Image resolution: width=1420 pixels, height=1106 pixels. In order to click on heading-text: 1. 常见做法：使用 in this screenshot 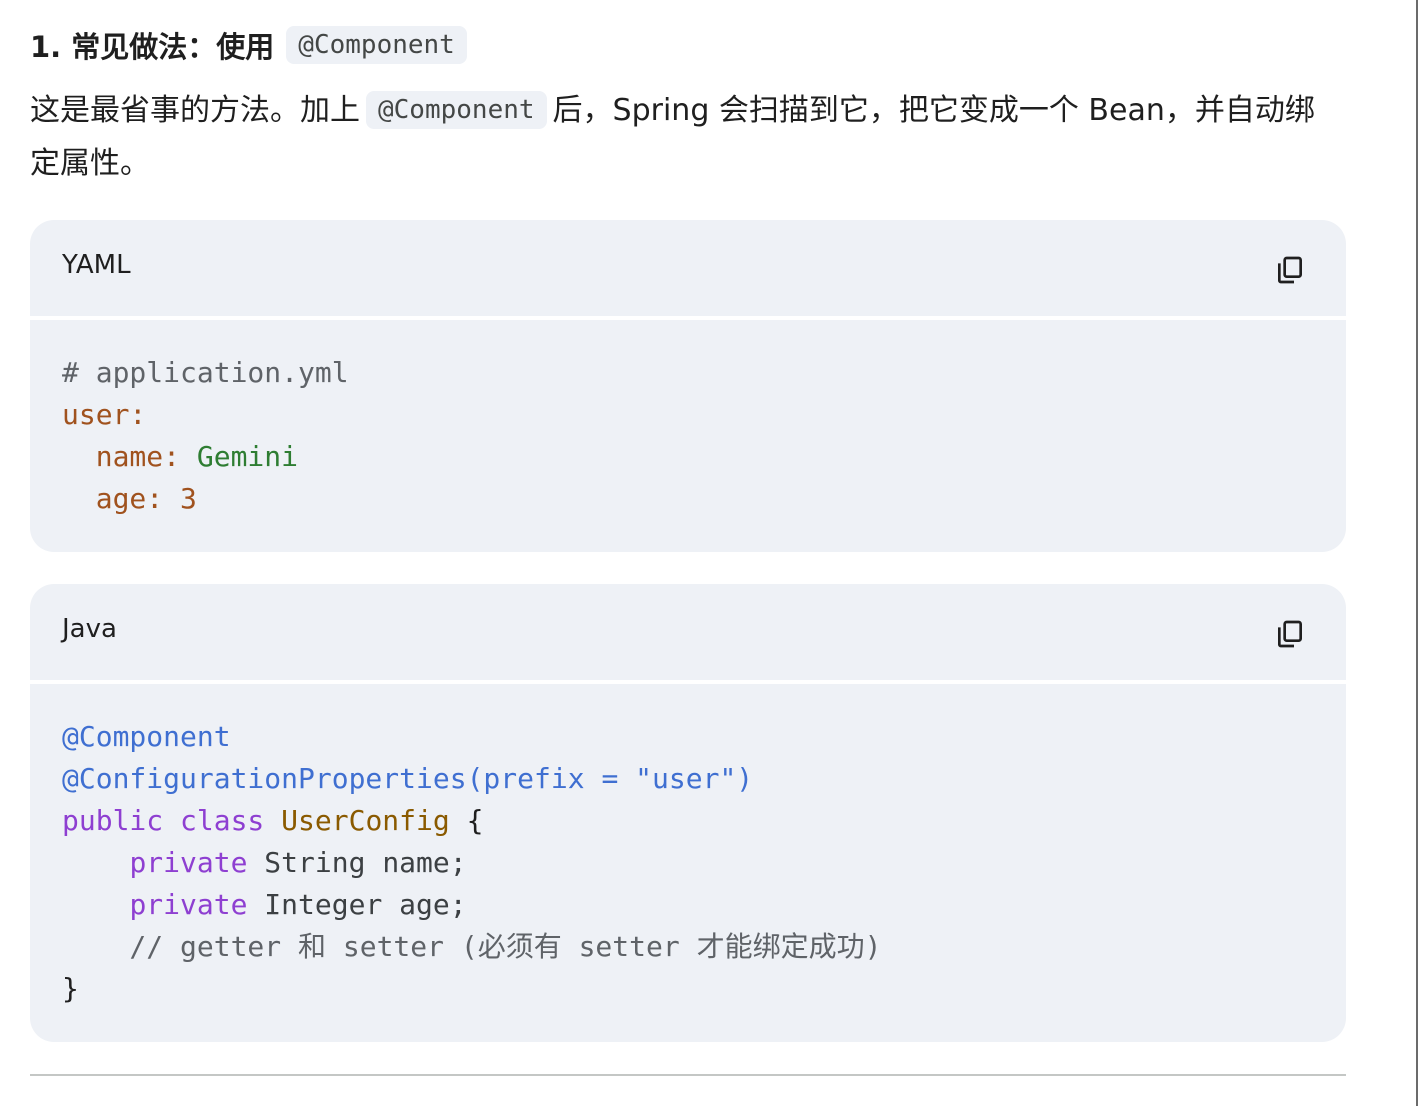, I will do `click(152, 47)`.